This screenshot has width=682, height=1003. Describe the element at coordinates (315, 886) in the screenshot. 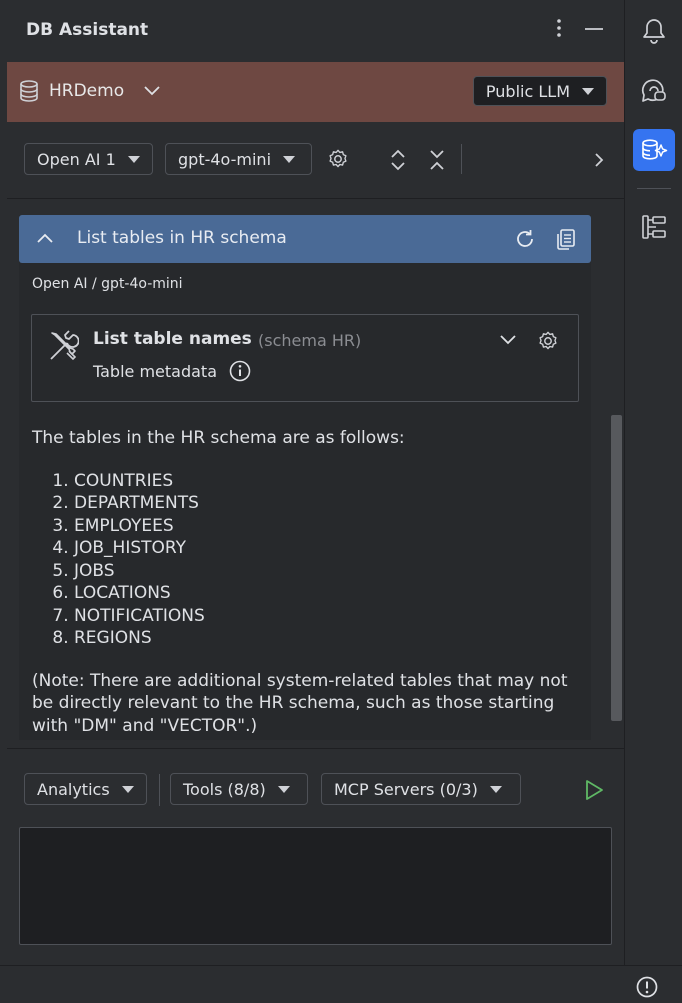

I see `prompt-input` at that location.